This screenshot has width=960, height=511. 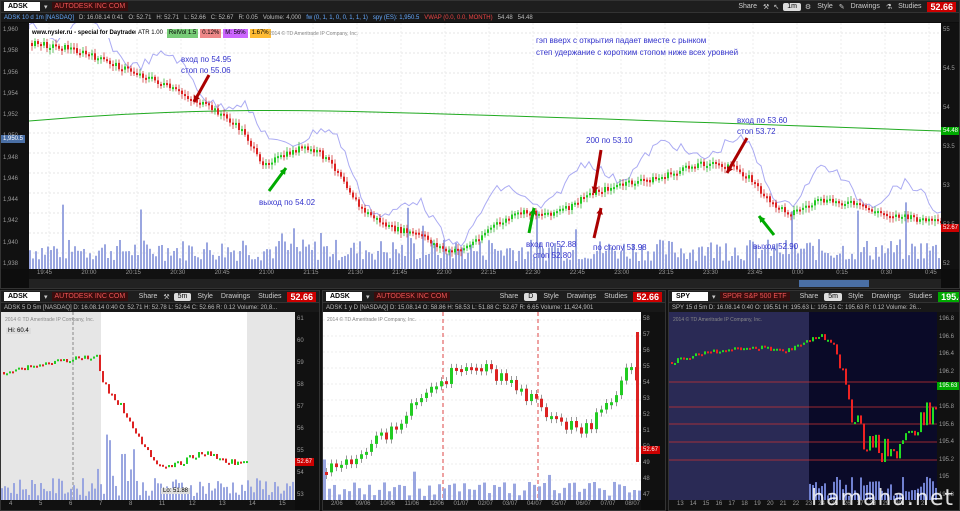 What do you see at coordinates (437, 504) in the screenshot?
I see `time-tick: 12/06` at bounding box center [437, 504].